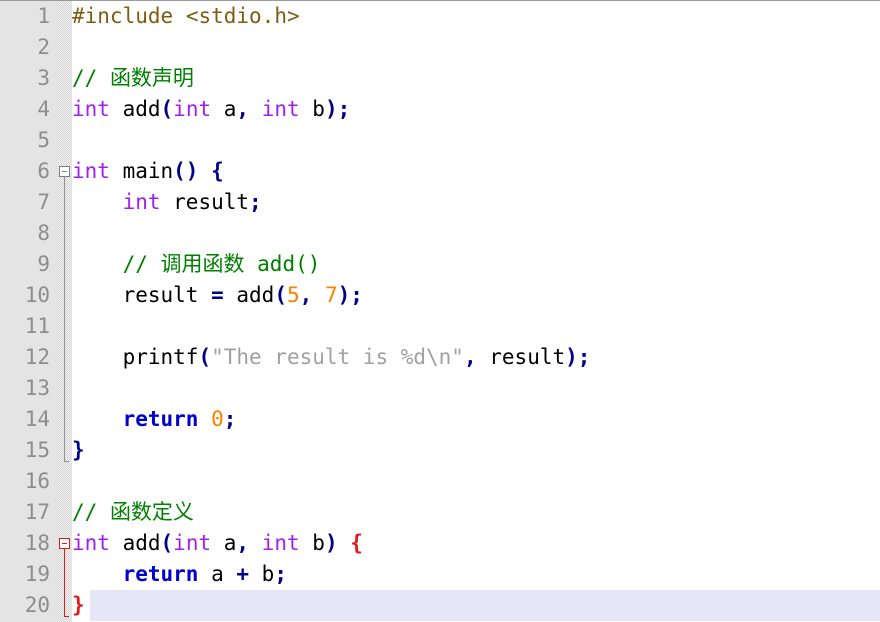  Describe the element at coordinates (476, 171) in the screenshot. I see `code-line: int main() {` at that location.